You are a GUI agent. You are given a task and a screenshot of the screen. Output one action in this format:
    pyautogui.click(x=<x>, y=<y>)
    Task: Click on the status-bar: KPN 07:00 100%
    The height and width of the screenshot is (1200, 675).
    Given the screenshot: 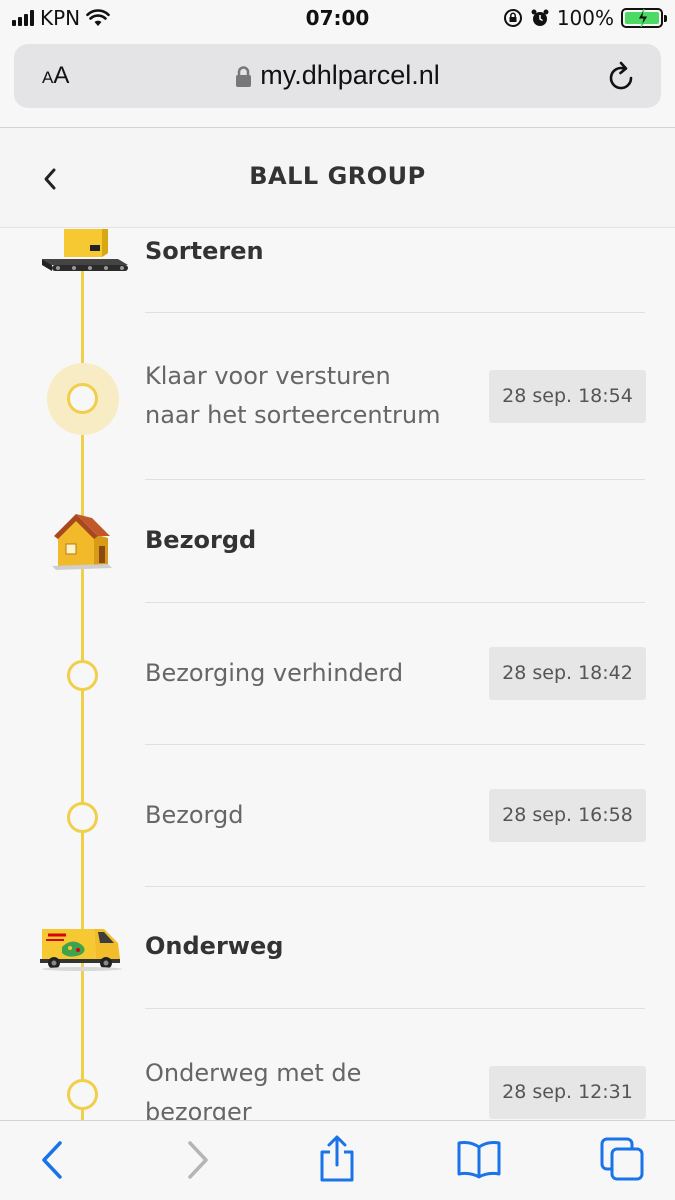 What is the action you would take?
    pyautogui.click(x=337, y=18)
    